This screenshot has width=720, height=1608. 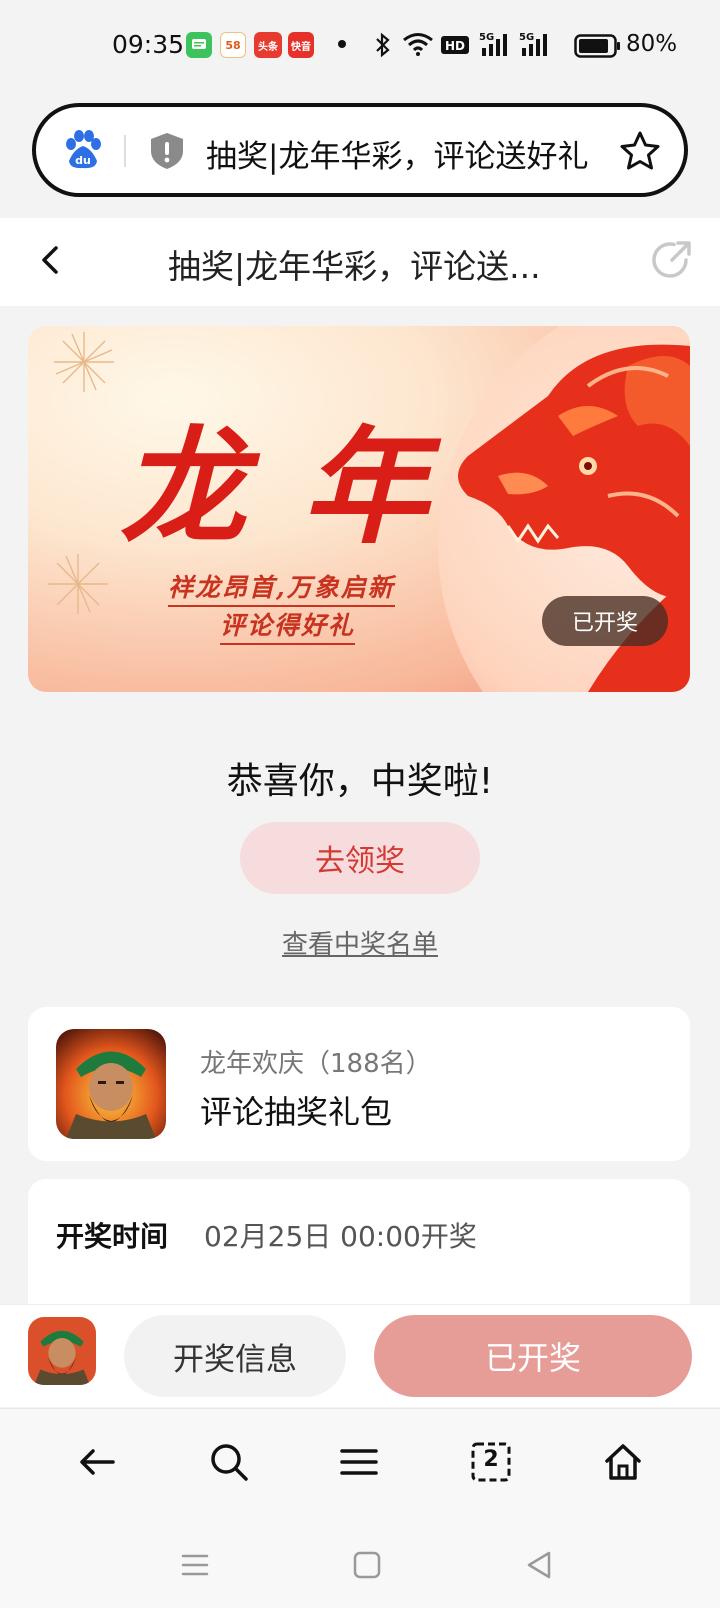 What do you see at coordinates (640, 151) in the screenshot?
I see `bookmark-star-icon` at bounding box center [640, 151].